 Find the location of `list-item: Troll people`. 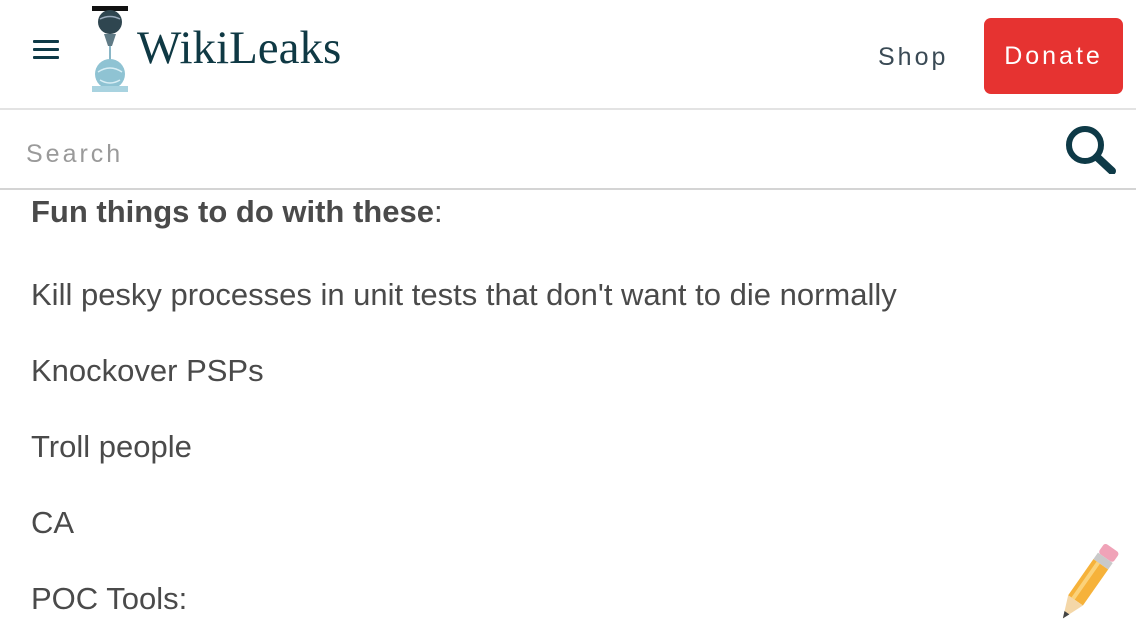

list-item: Troll people is located at coordinates (111, 446).